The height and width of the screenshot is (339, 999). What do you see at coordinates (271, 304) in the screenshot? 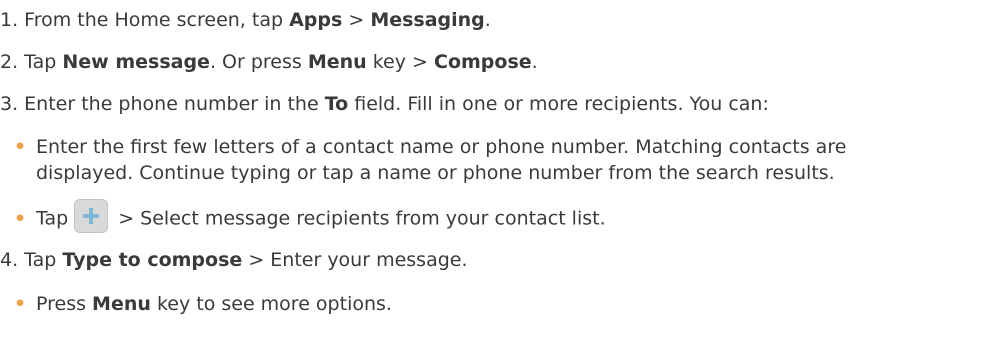
I see `bullet-3-suffix: key to see more options.` at bounding box center [271, 304].